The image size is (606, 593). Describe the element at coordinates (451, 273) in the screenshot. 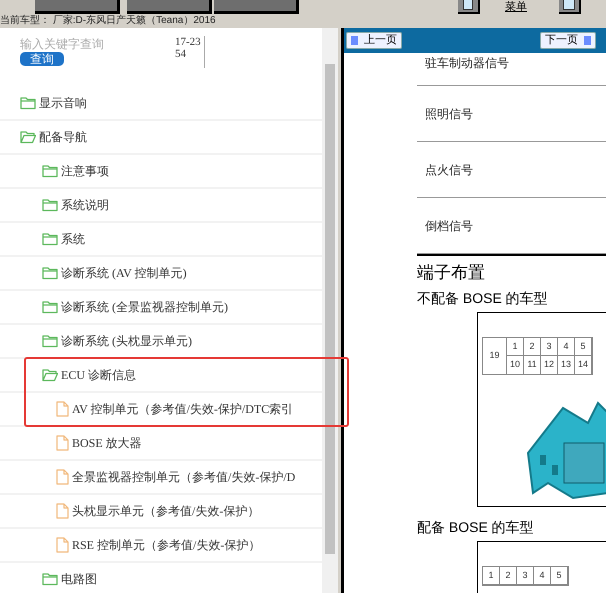

I see `section-heading: 端子布置` at that location.